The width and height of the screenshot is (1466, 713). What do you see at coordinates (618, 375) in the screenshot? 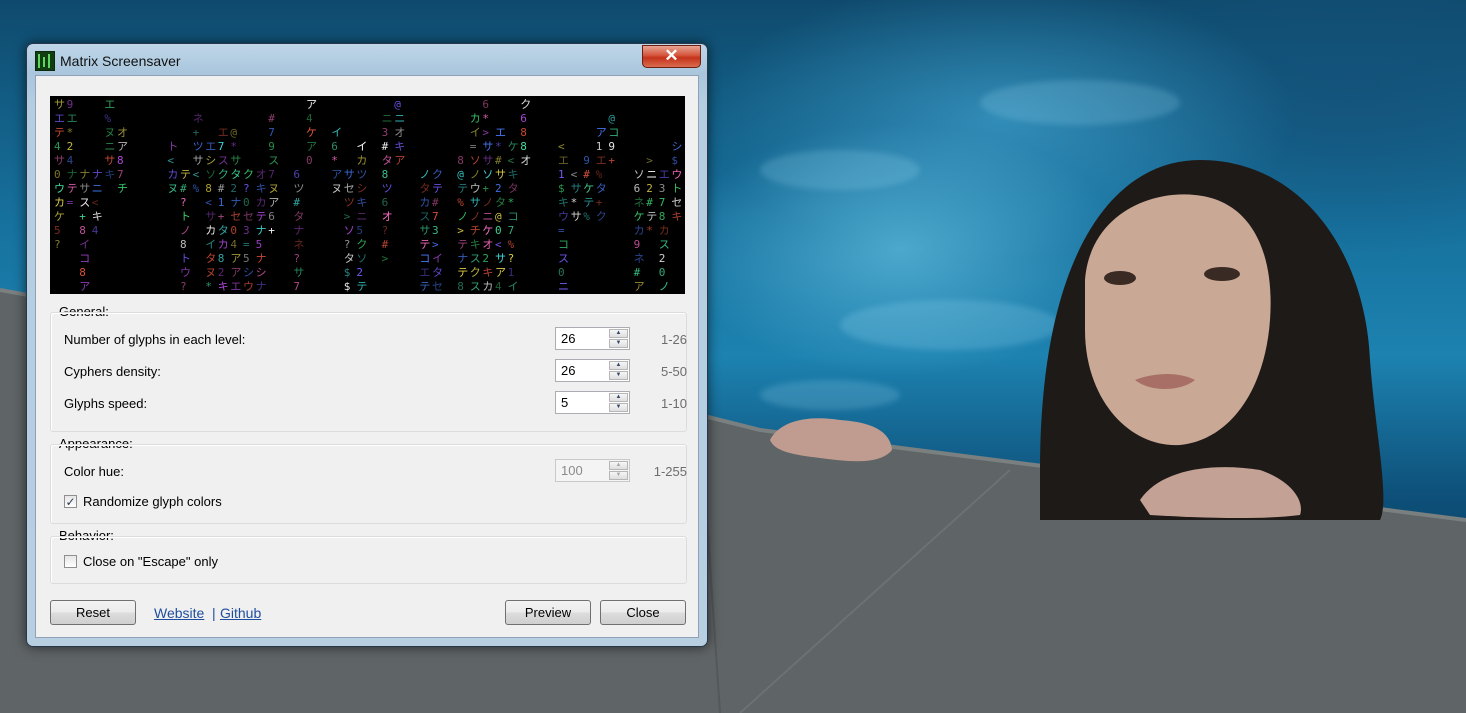
I see `cyphers-density-down-arrow-icon: ▼` at bounding box center [618, 375].